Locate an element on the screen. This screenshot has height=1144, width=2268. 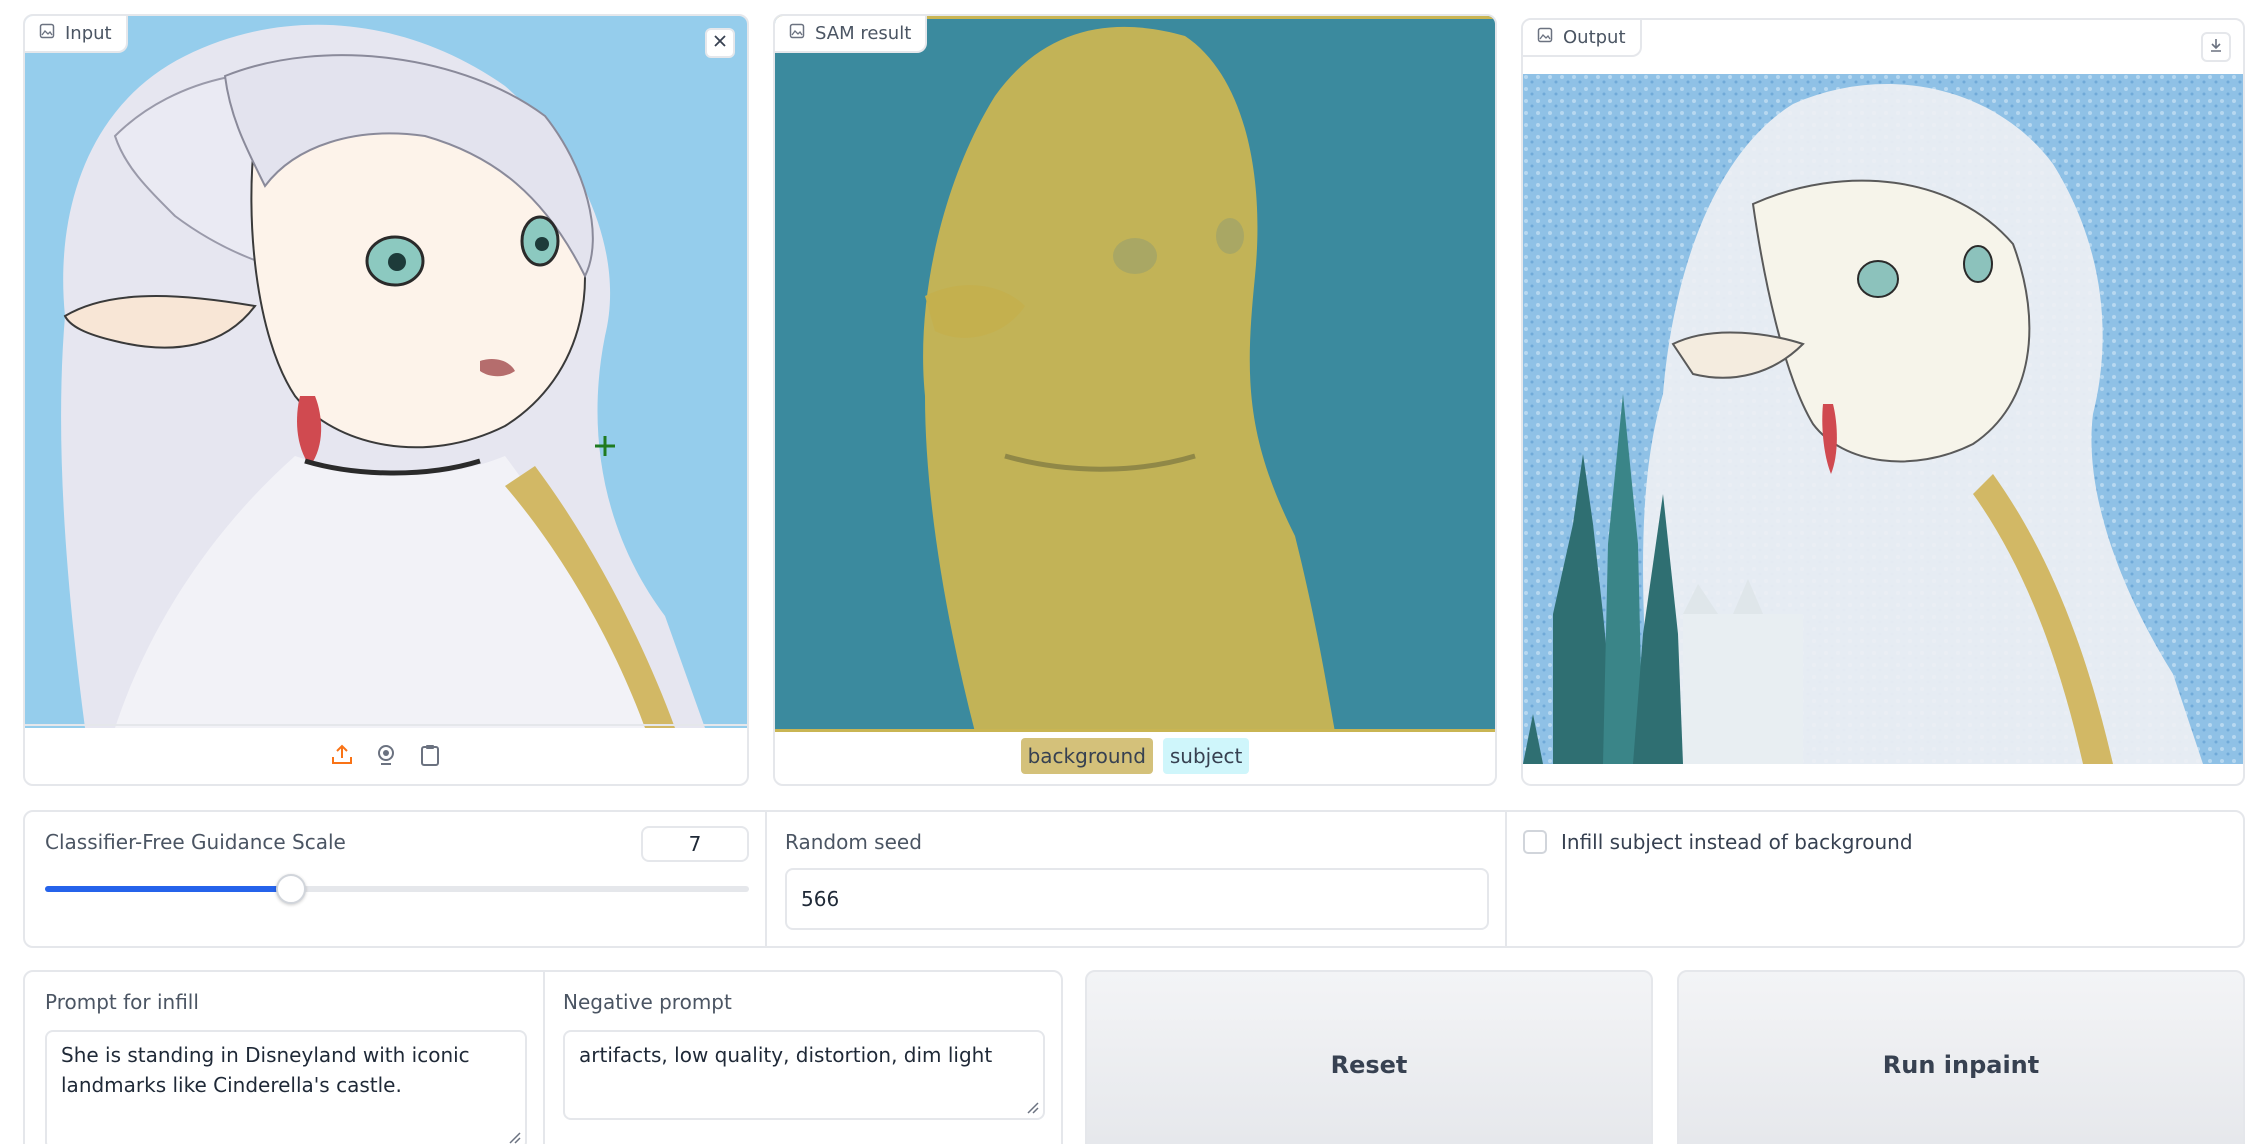
image-source-bar is located at coordinates (386, 754).